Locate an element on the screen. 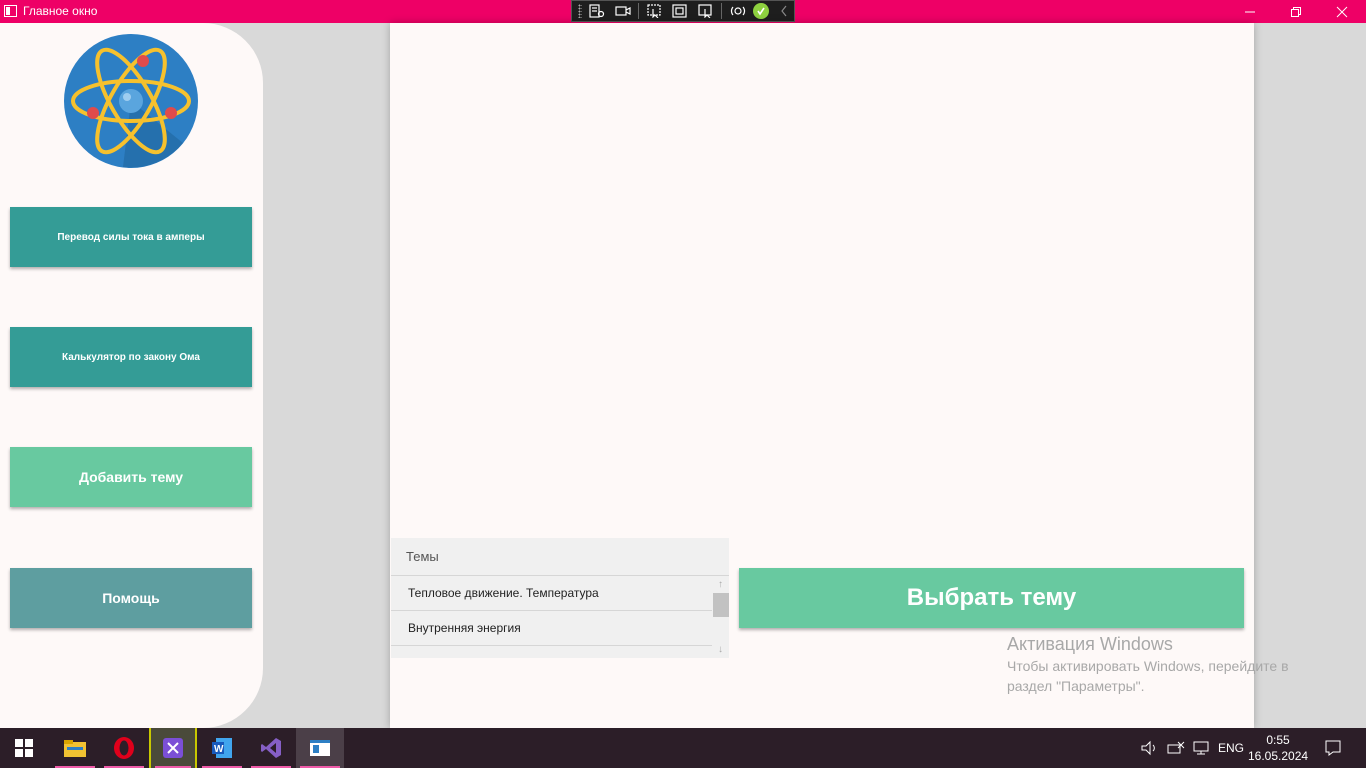 The width and height of the screenshot is (1366, 768). select-element-icon is located at coordinates (654, 11).